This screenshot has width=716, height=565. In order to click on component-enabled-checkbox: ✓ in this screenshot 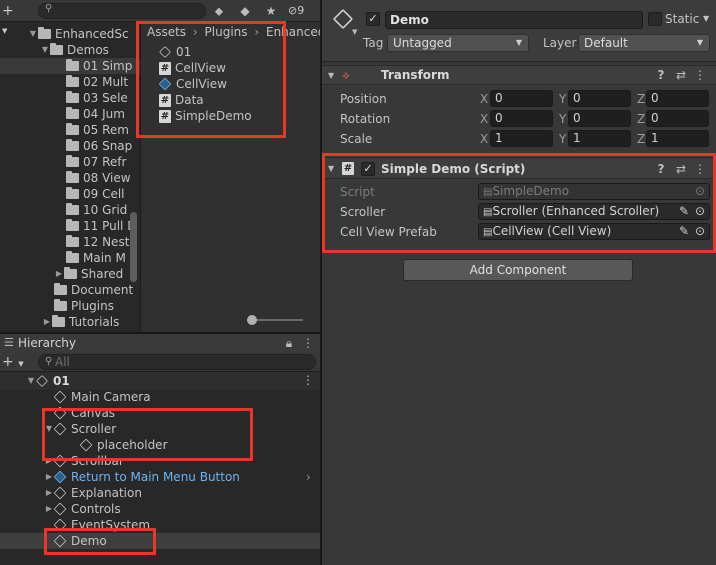, I will do `click(368, 169)`.